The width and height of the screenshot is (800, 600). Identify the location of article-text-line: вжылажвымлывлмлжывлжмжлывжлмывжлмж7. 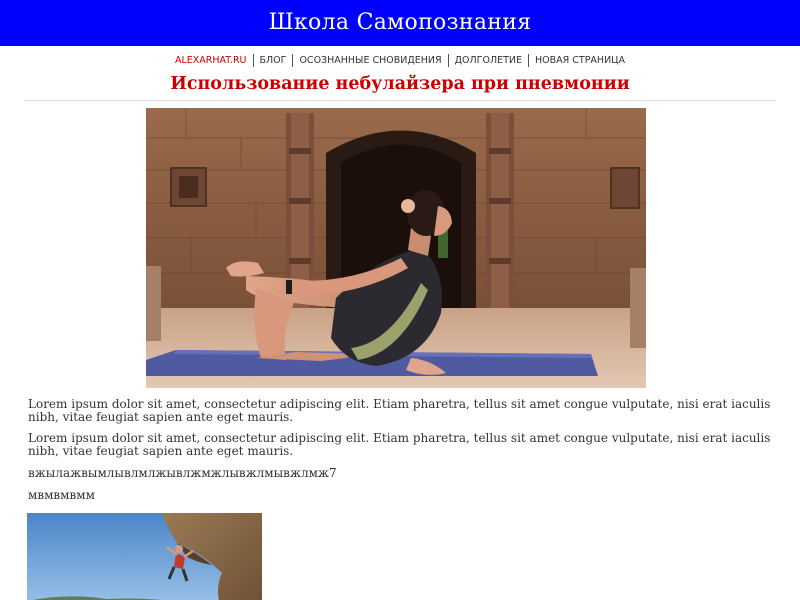
(182, 473).